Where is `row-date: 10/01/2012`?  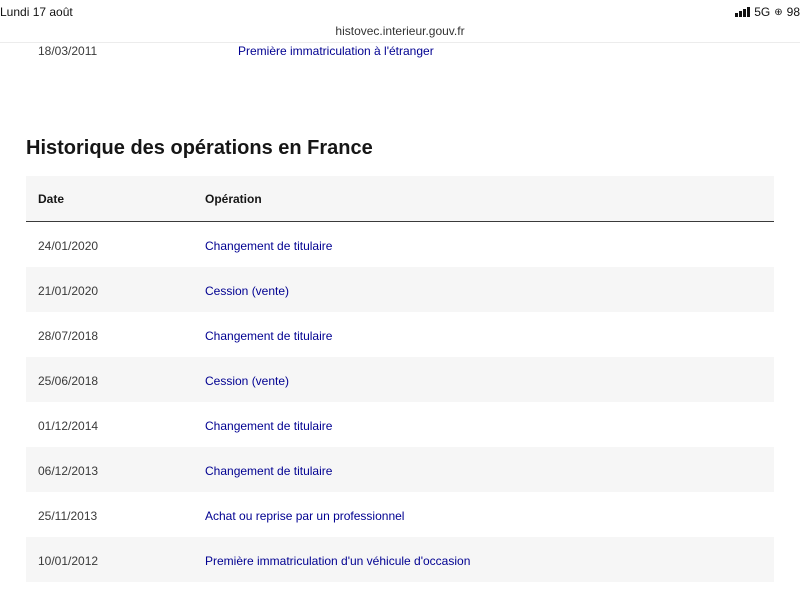
row-date: 10/01/2012 is located at coordinates (68, 561).